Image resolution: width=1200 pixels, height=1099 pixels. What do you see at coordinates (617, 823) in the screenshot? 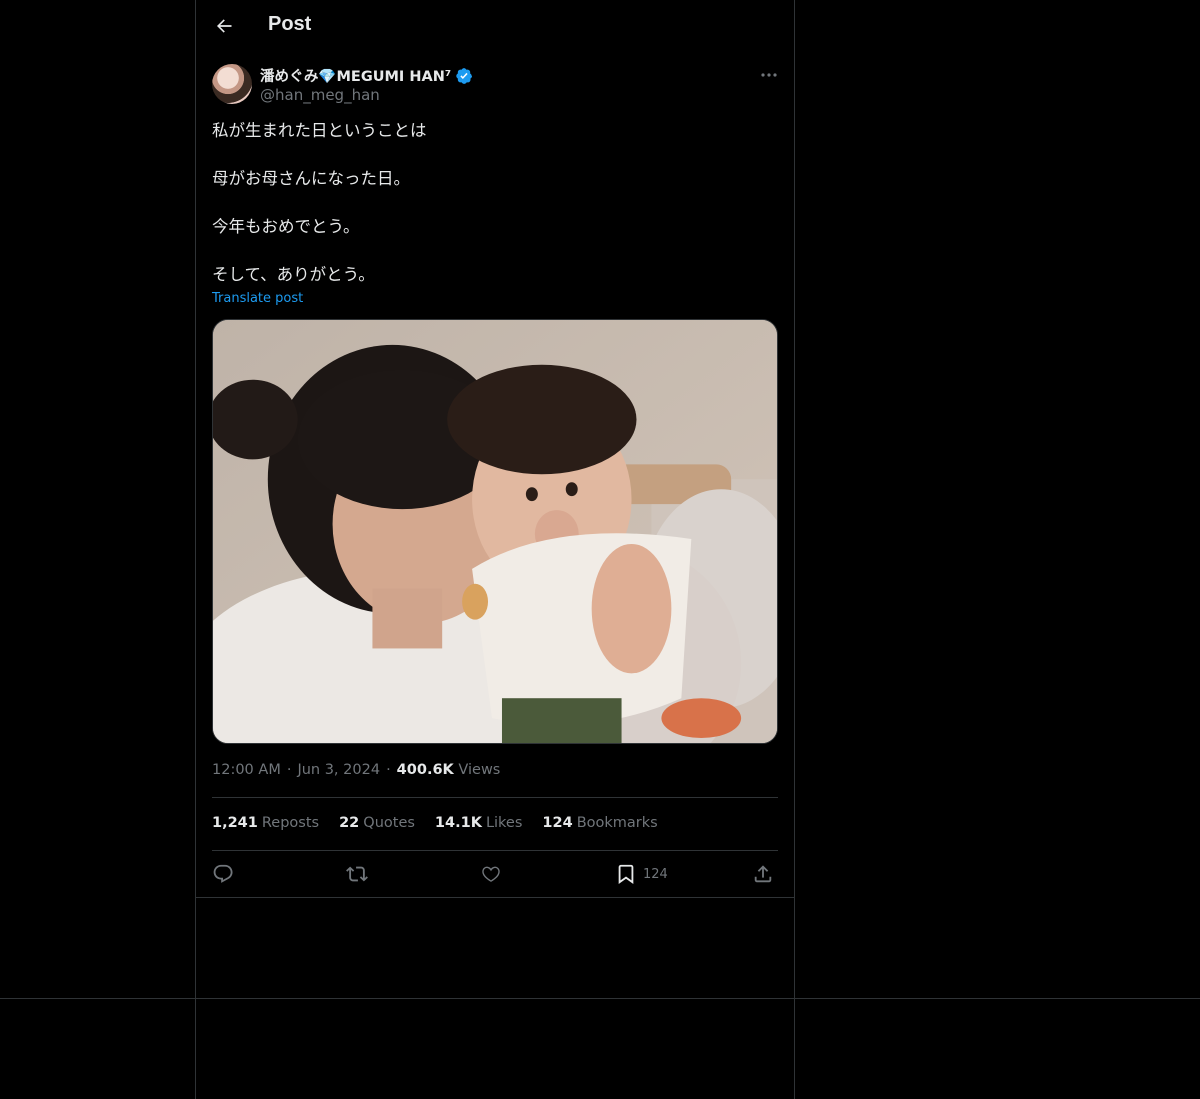
I see `bookmarks-label: Bookmarks` at bounding box center [617, 823].